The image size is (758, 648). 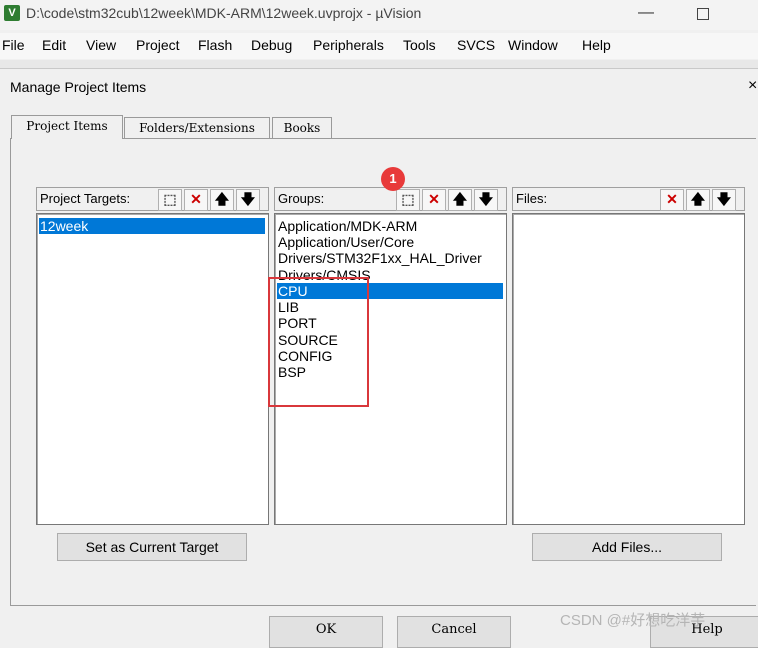 What do you see at coordinates (408, 200) in the screenshot?
I see `new-group-icon: ⬚` at bounding box center [408, 200].